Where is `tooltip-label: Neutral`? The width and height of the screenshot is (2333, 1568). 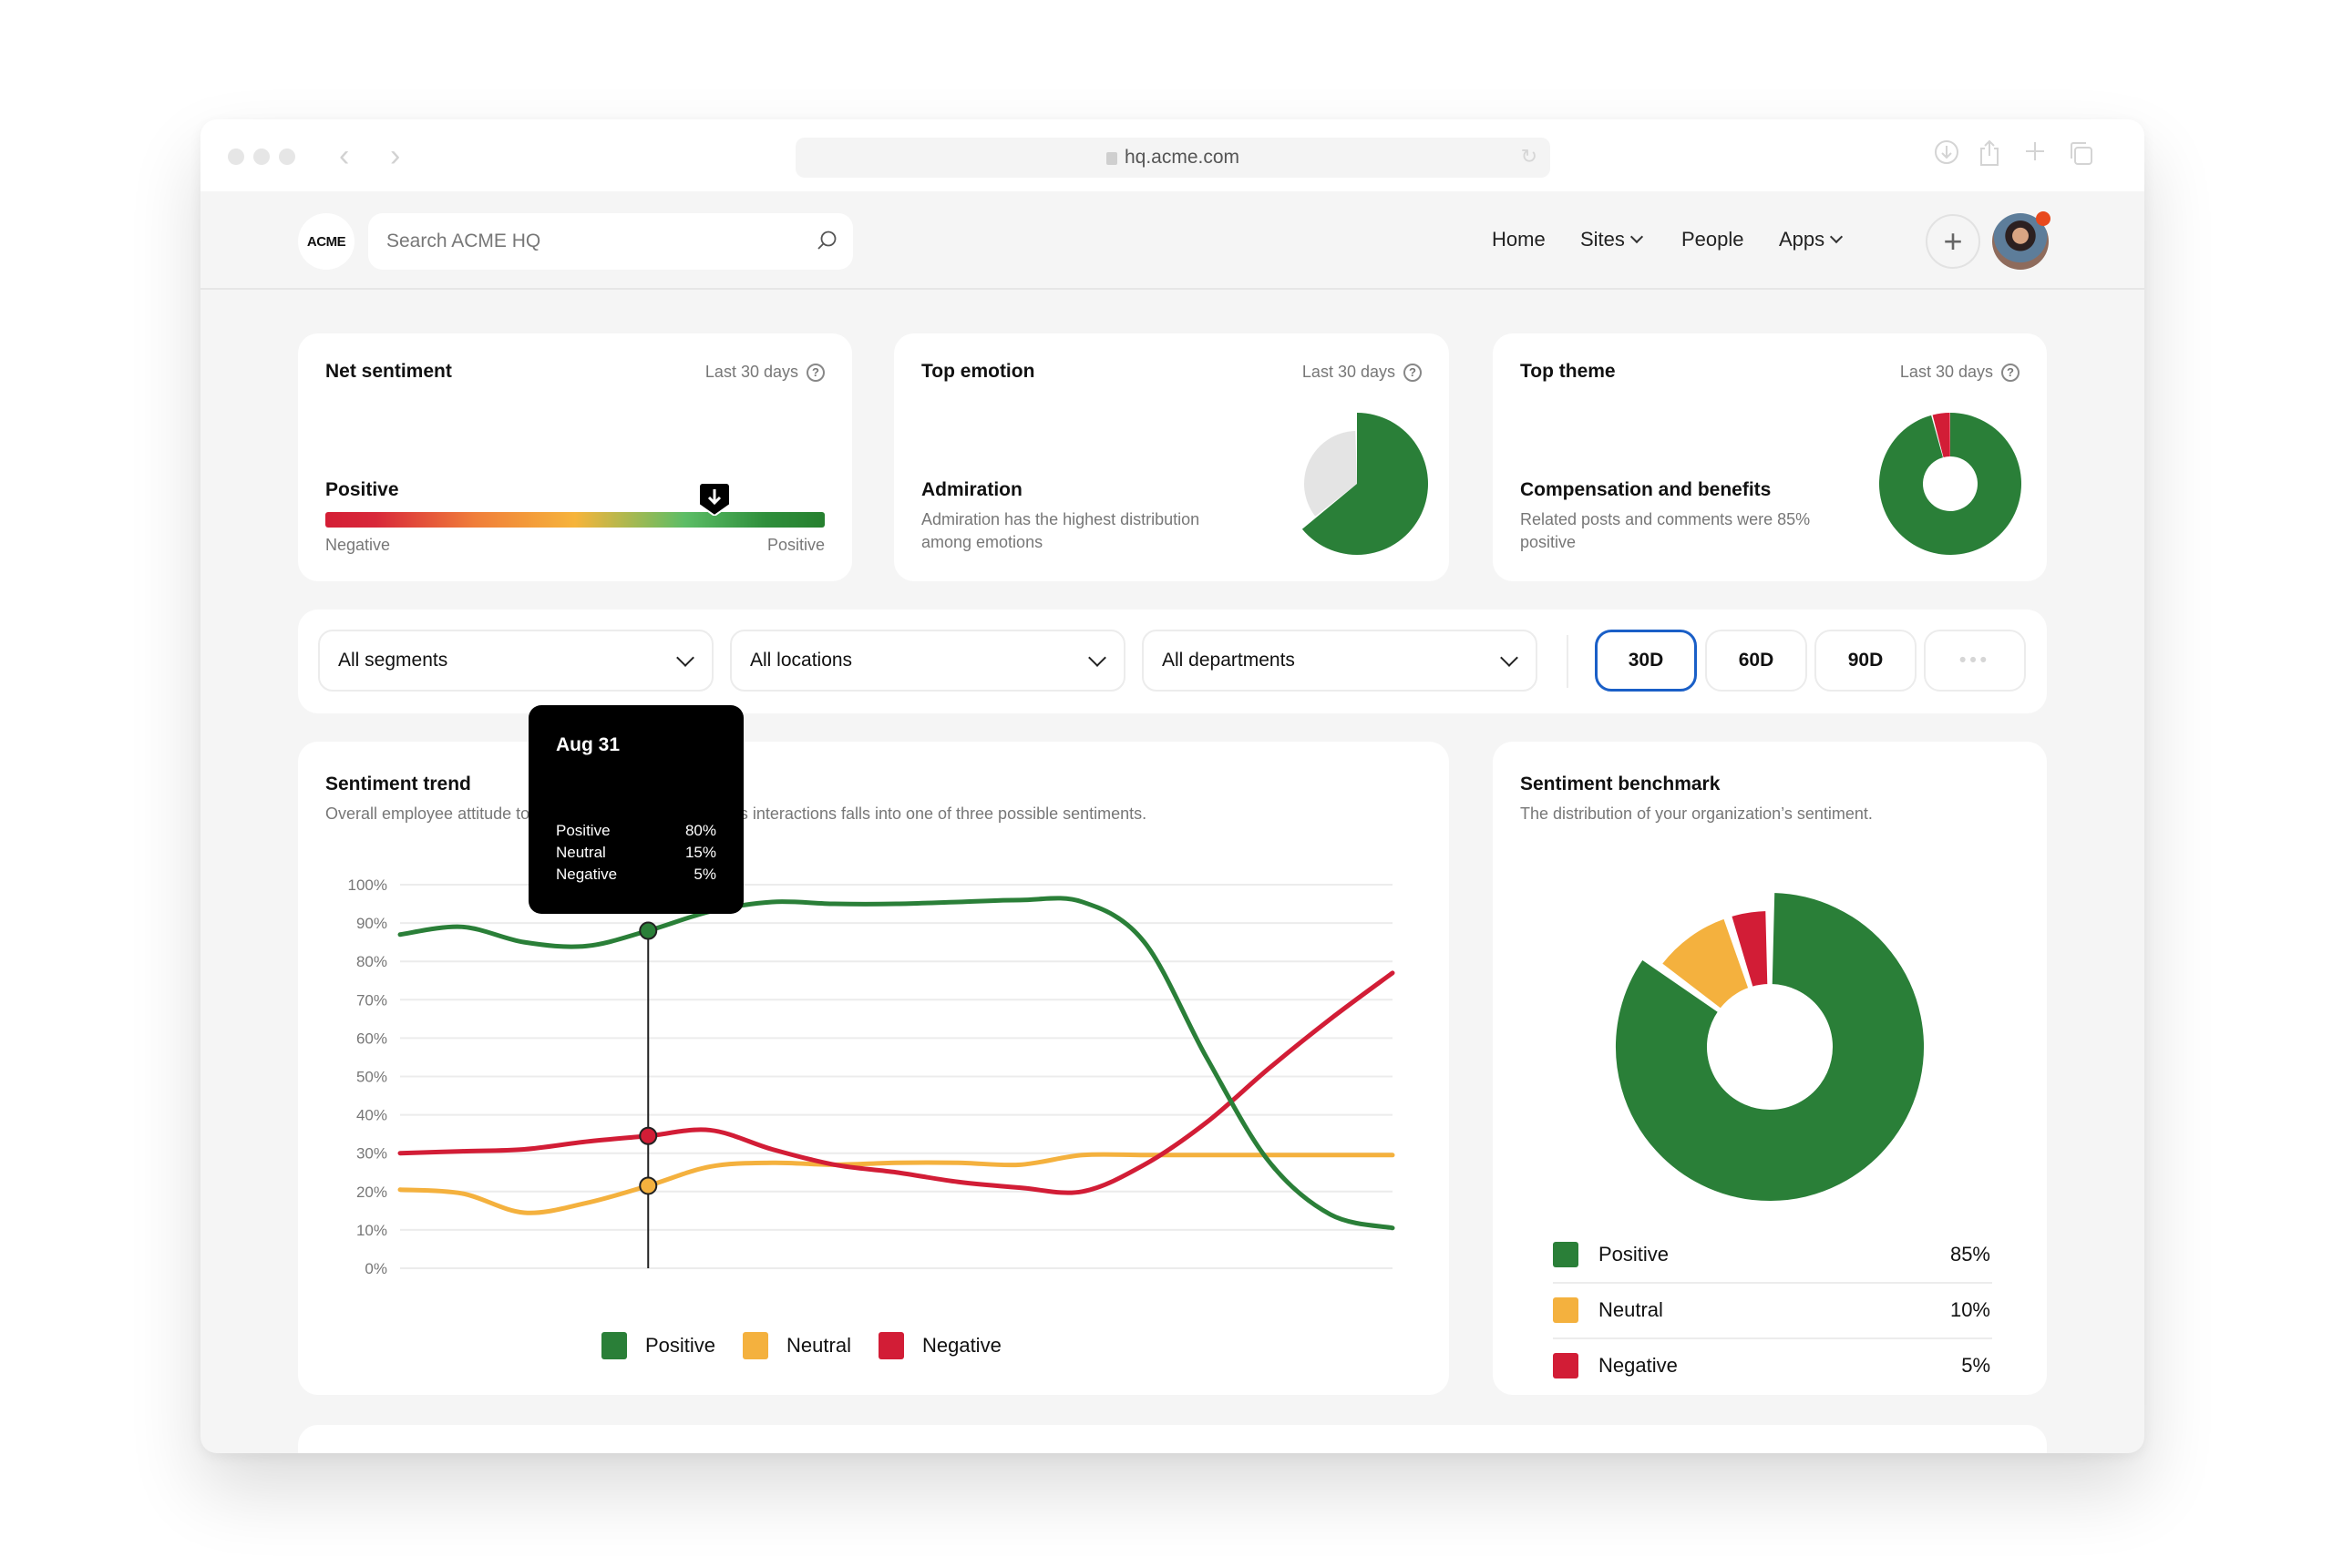
tooltip-label: Neutral is located at coordinates (581, 852).